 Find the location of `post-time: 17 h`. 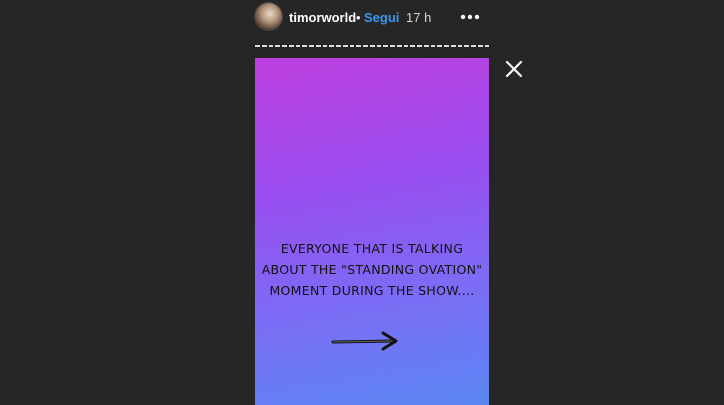

post-time: 17 h is located at coordinates (419, 17).